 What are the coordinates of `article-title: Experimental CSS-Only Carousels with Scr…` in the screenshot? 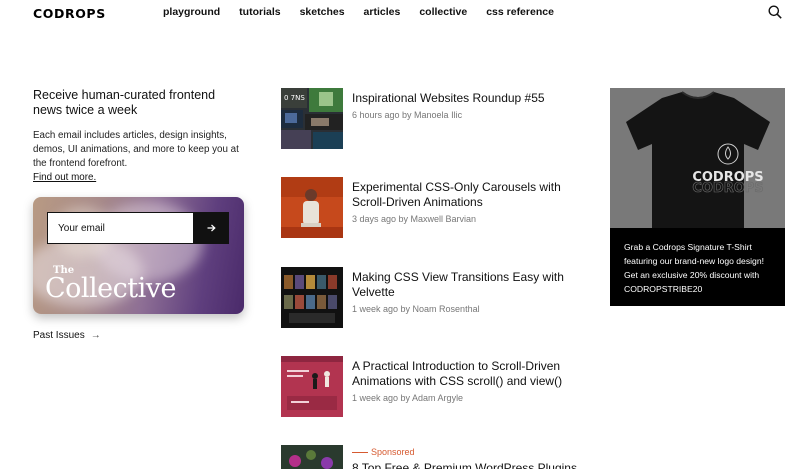 It's located at (467, 195).